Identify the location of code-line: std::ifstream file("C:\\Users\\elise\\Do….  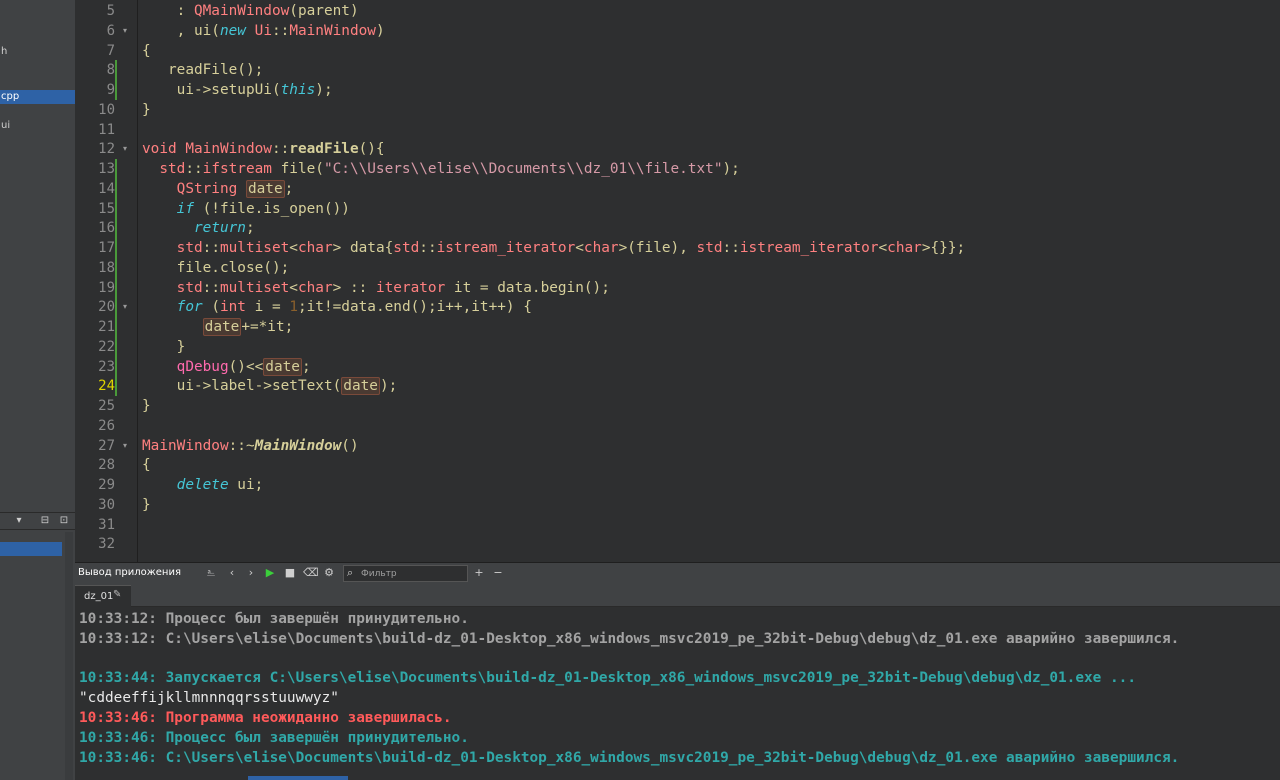
(441, 169).